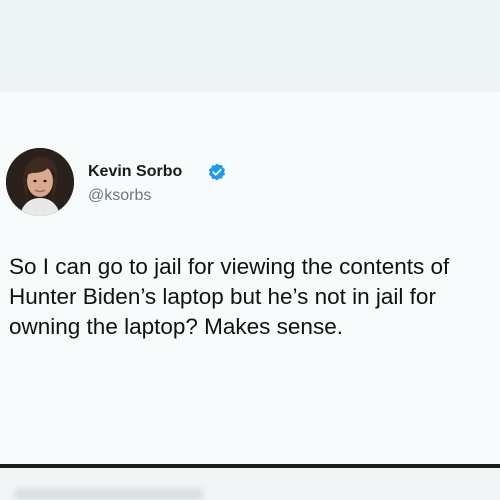 The height and width of the screenshot is (500, 500). I want to click on blurred-footer, so click(109, 494).